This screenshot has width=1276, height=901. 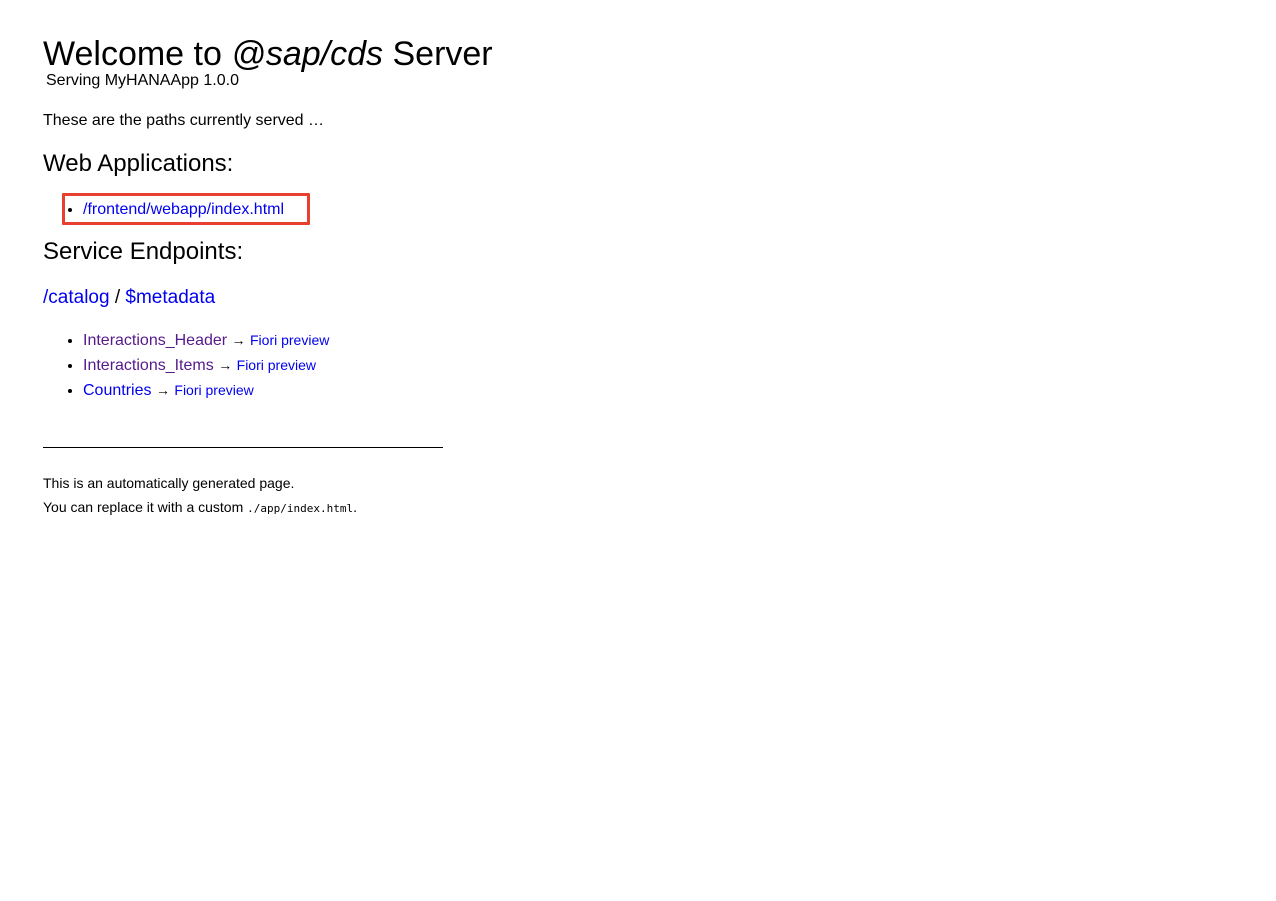 What do you see at coordinates (155, 340) in the screenshot?
I see `entity-link-interactions-header: Interactions_Header` at bounding box center [155, 340].